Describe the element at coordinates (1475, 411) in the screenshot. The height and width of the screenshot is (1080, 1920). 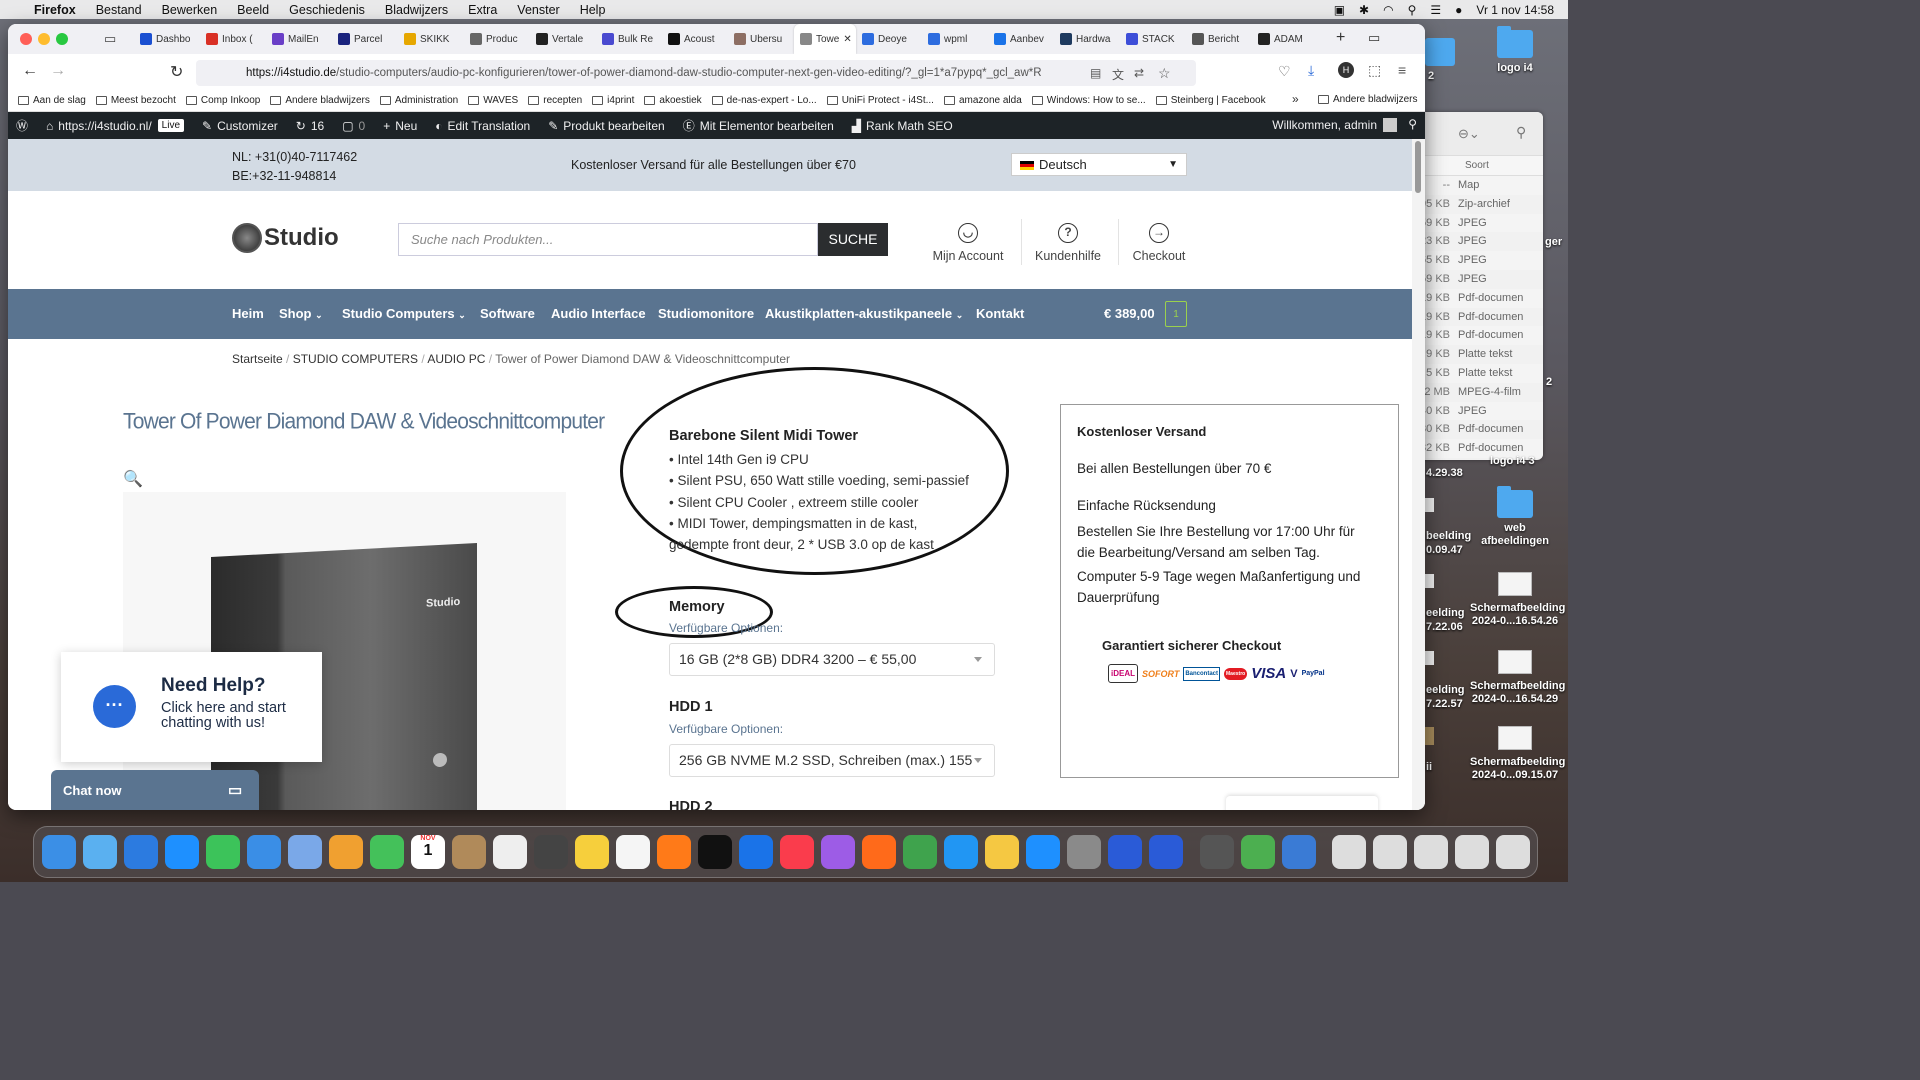
I see `finder-row: 40 KB JPEG` at that location.